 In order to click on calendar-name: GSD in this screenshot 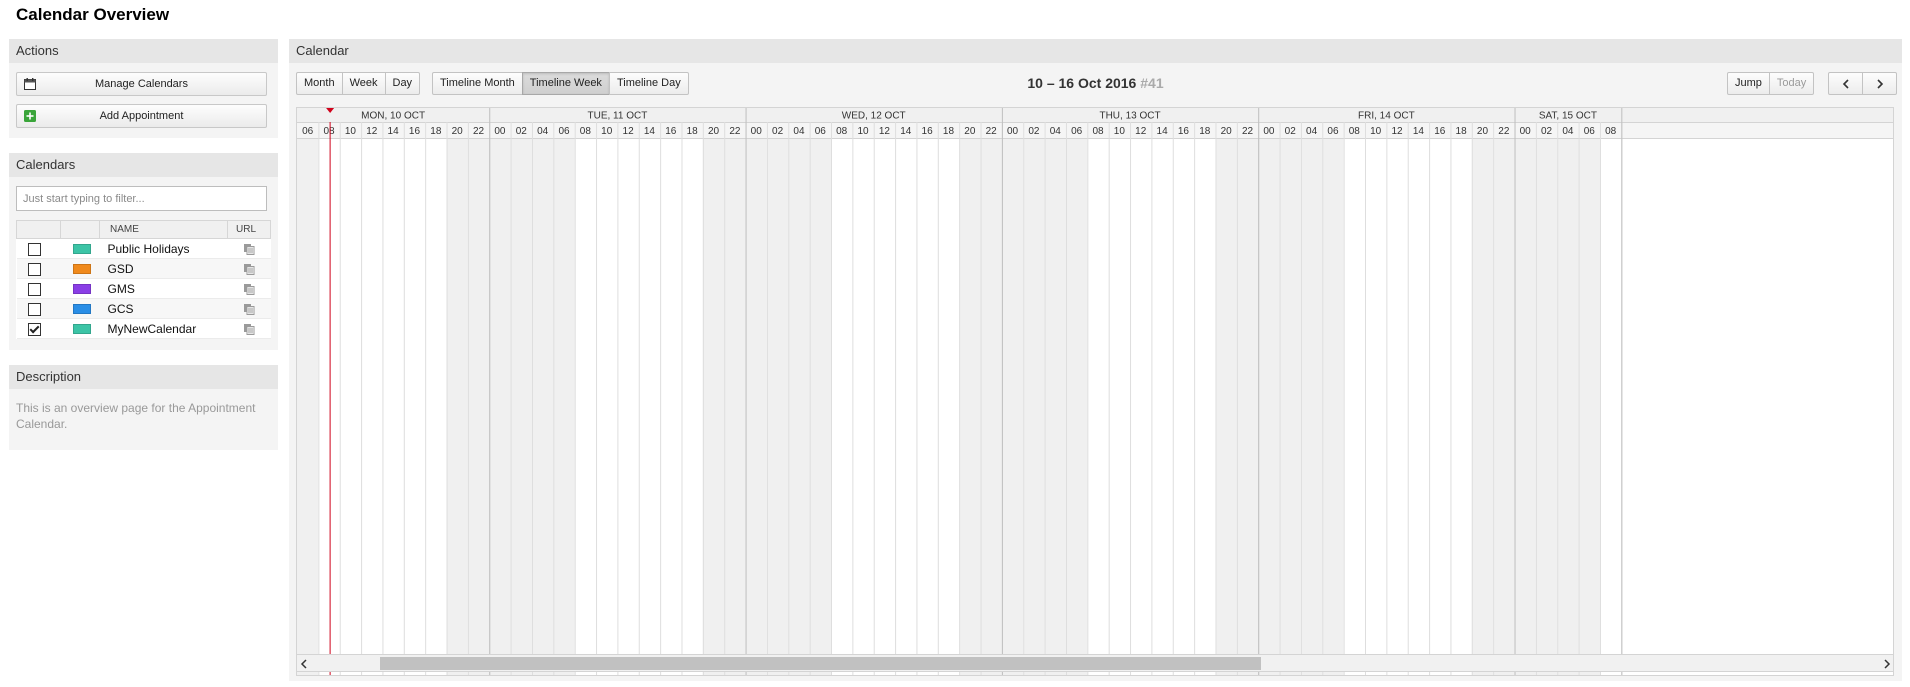, I will do `click(163, 268)`.